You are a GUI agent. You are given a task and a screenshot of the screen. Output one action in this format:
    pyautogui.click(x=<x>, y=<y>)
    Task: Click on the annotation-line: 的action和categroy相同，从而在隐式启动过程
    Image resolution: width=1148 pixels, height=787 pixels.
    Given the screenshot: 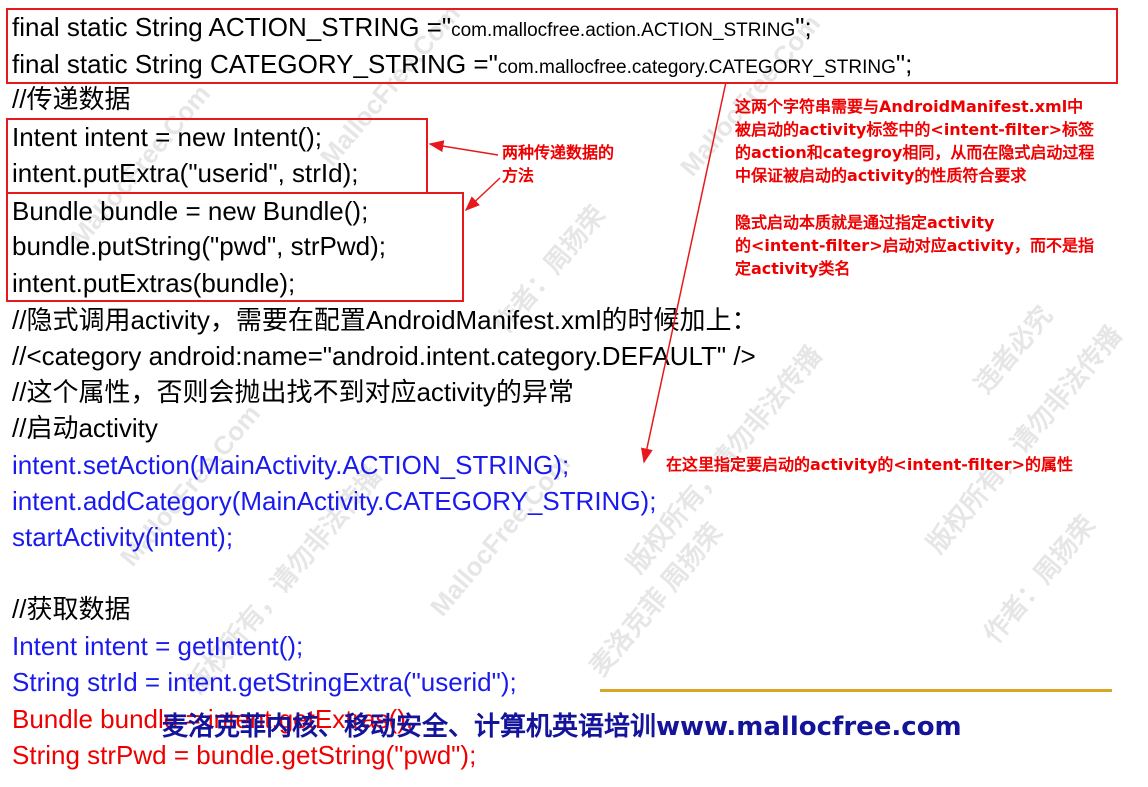 What is the action you would take?
    pyautogui.click(x=915, y=152)
    